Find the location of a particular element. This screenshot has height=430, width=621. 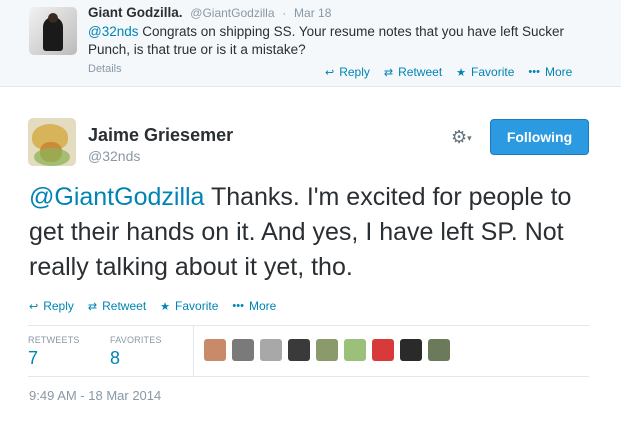

author-name: Jaime Griesemer is located at coordinates (160, 135).